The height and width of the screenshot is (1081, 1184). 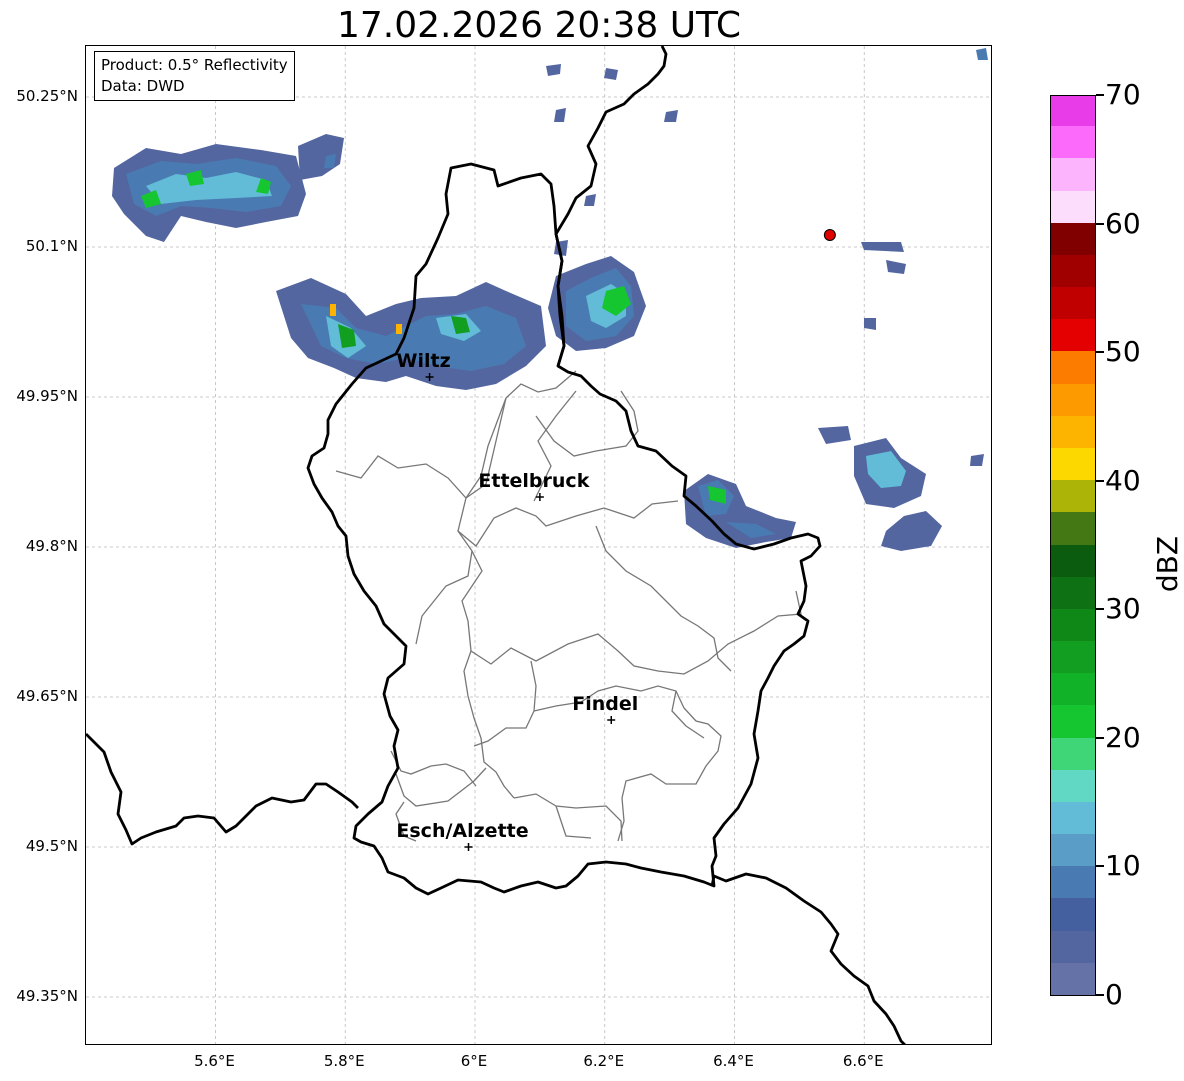 What do you see at coordinates (1167, 564) in the screenshot?
I see `colorbar-unit-label: dBZ` at bounding box center [1167, 564].